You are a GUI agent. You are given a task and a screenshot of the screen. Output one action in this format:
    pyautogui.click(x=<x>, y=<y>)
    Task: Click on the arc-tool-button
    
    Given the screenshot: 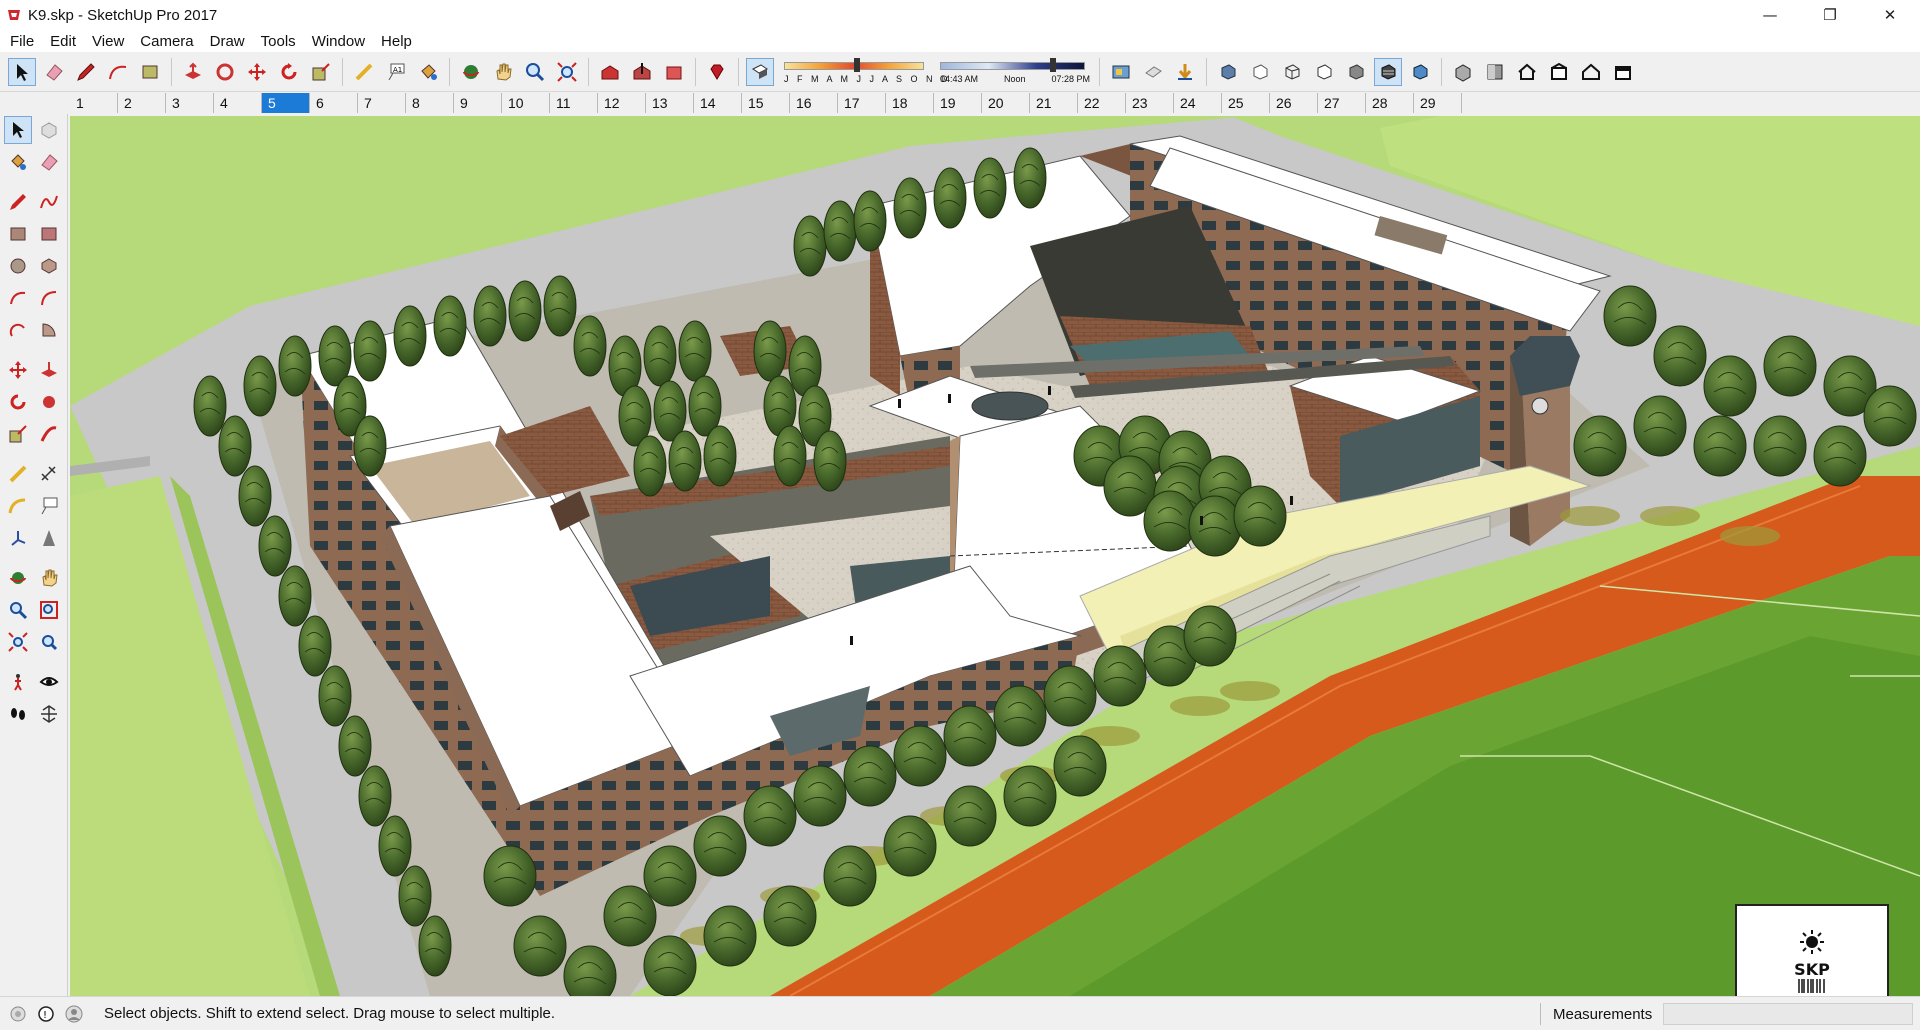 What is the action you would take?
    pyautogui.click(x=118, y=72)
    